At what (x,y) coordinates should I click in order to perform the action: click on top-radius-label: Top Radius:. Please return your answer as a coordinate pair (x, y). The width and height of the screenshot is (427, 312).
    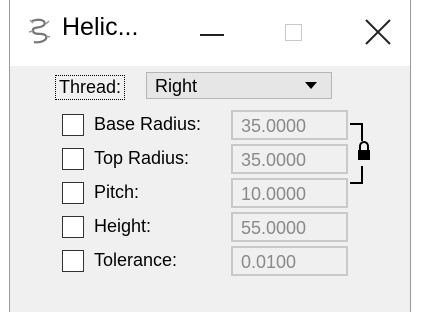
    Looking at the image, I should click on (142, 158).